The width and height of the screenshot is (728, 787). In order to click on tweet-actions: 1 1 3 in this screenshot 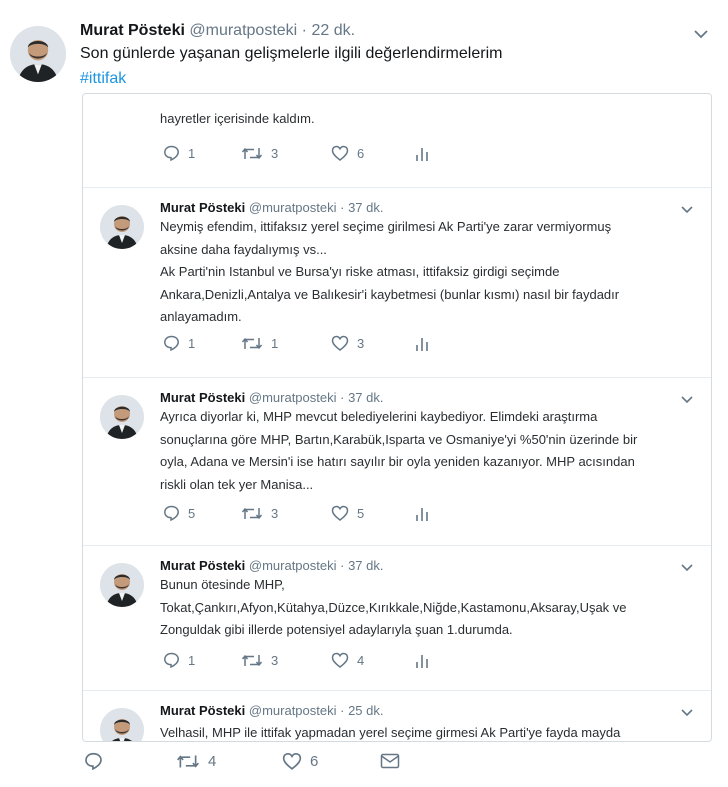, I will do `click(296, 343)`.